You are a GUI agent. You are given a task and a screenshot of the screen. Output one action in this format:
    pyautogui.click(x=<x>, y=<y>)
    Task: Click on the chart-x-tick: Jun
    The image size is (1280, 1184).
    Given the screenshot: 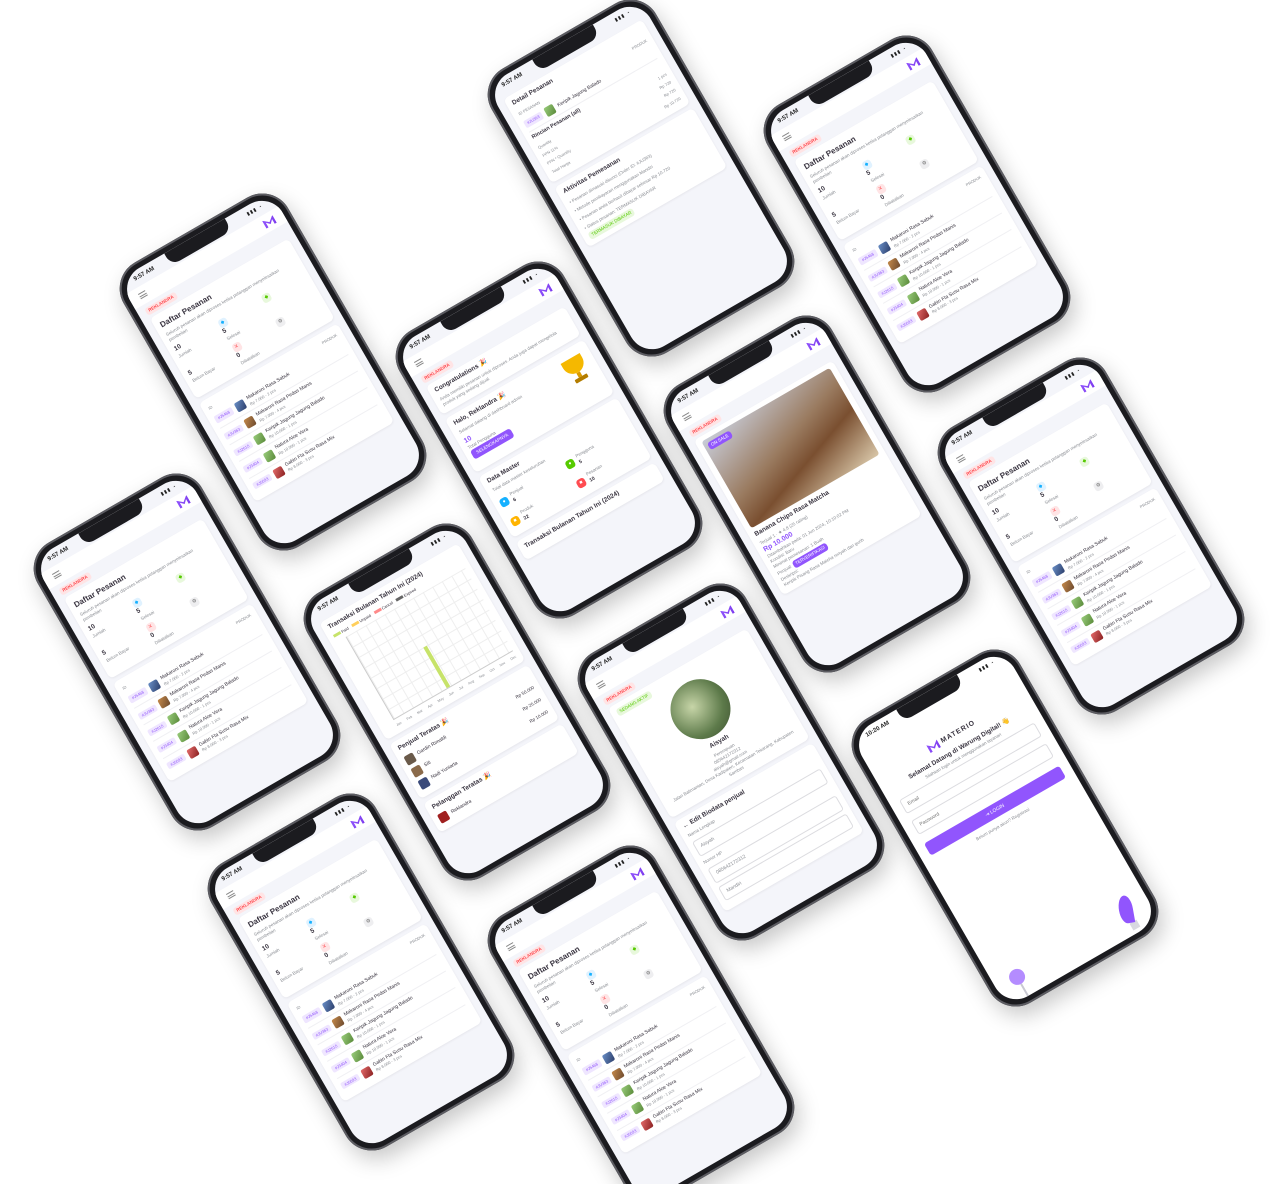 What is the action you would take?
    pyautogui.click(x=451, y=693)
    